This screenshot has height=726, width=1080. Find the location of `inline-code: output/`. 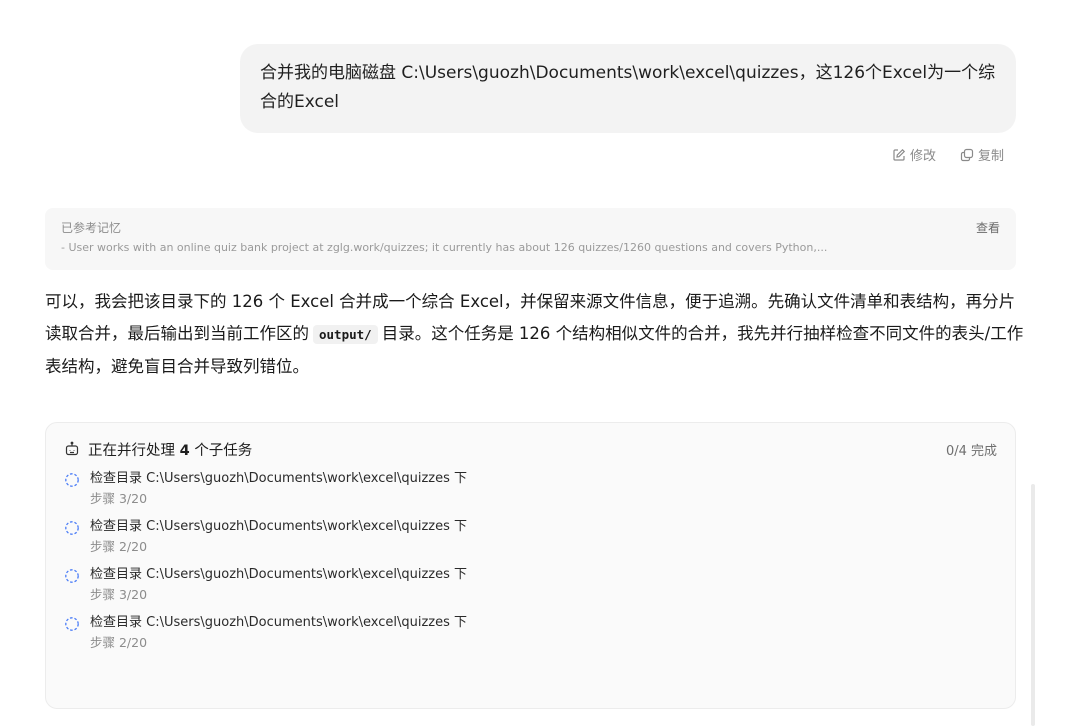

inline-code: output/ is located at coordinates (345, 334).